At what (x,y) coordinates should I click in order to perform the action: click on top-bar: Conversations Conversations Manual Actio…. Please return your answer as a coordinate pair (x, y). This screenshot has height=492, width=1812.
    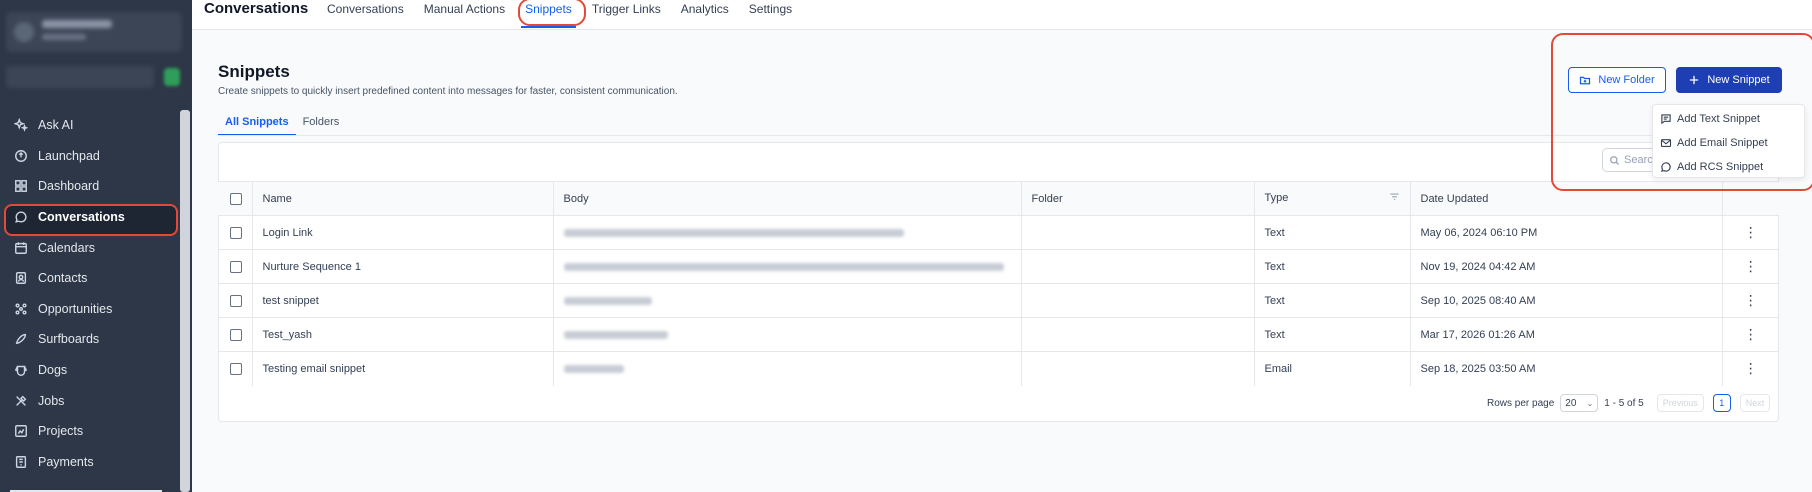
    Looking at the image, I should click on (1002, 15).